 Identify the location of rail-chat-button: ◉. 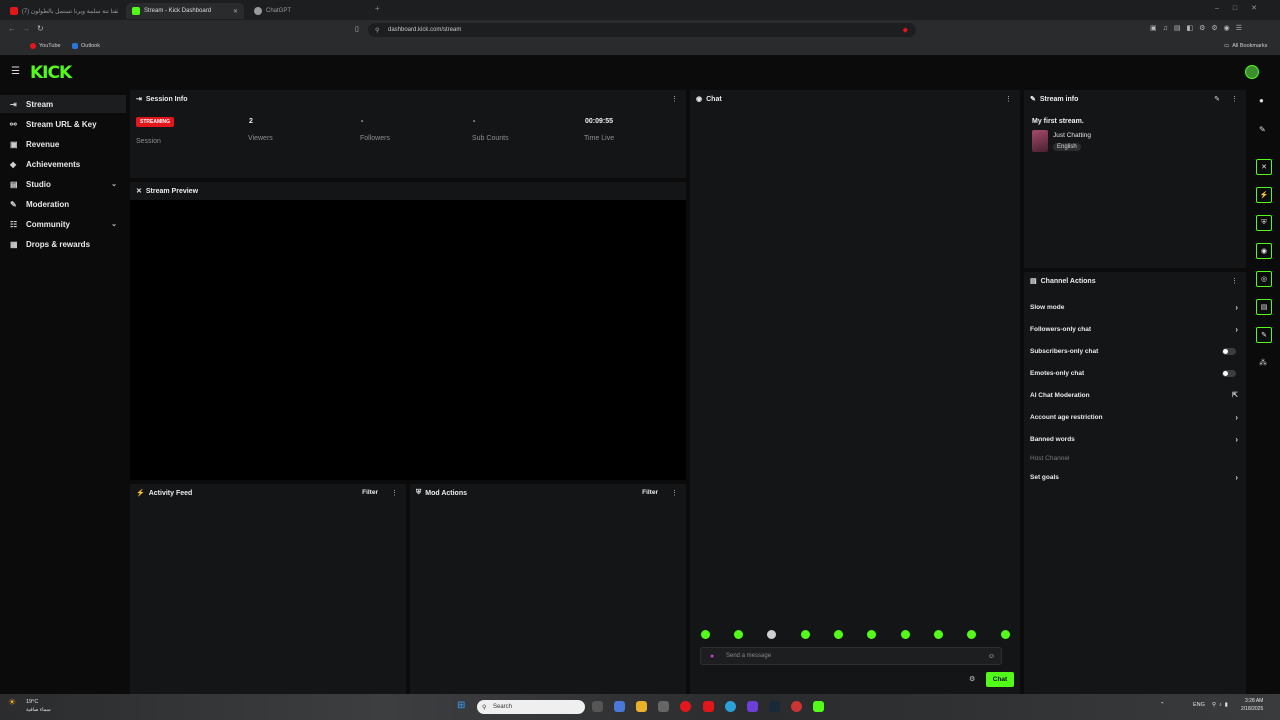
(1264, 251).